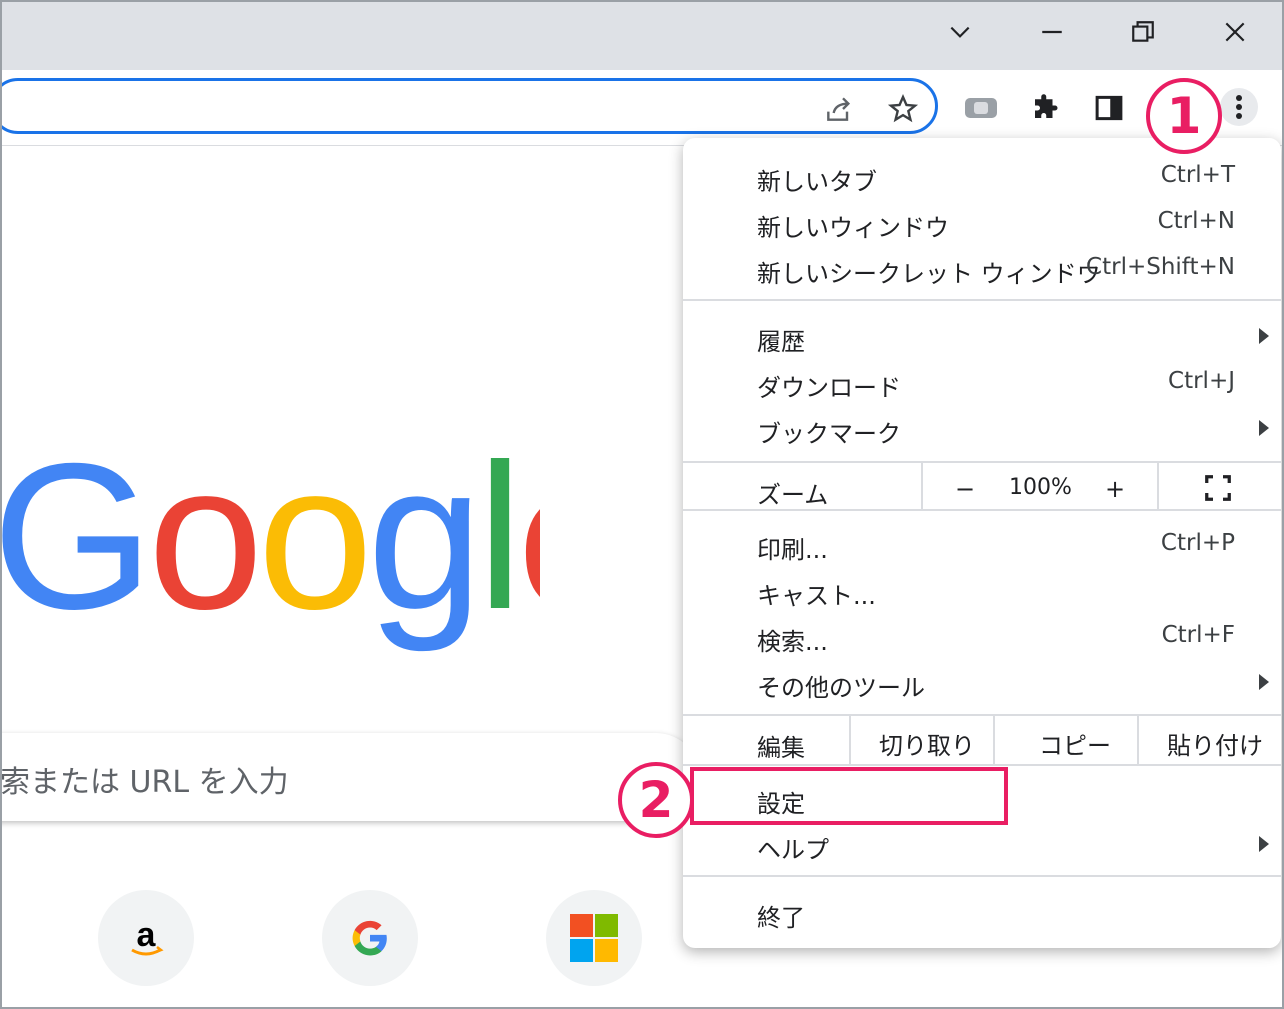  What do you see at coordinates (1197, 543) in the screenshot?
I see `menu-item-shortcut: Ctrl+P` at bounding box center [1197, 543].